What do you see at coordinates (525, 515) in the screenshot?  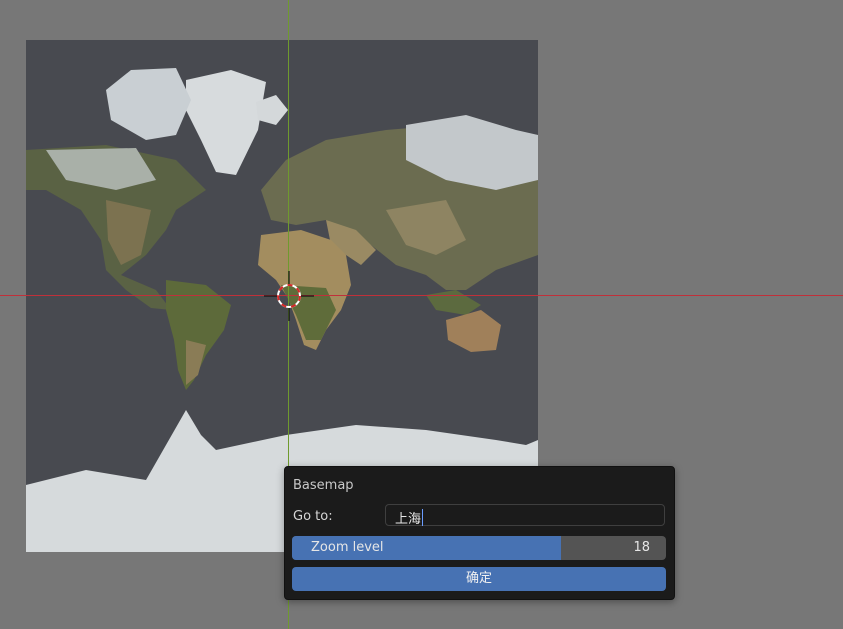 I see `goto-input: 上海` at bounding box center [525, 515].